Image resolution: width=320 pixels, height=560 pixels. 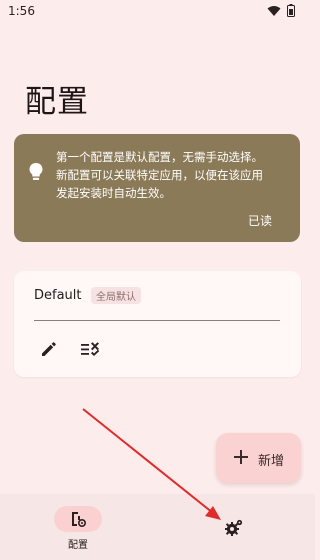 I want to click on add-config-label: 新增, so click(x=271, y=461).